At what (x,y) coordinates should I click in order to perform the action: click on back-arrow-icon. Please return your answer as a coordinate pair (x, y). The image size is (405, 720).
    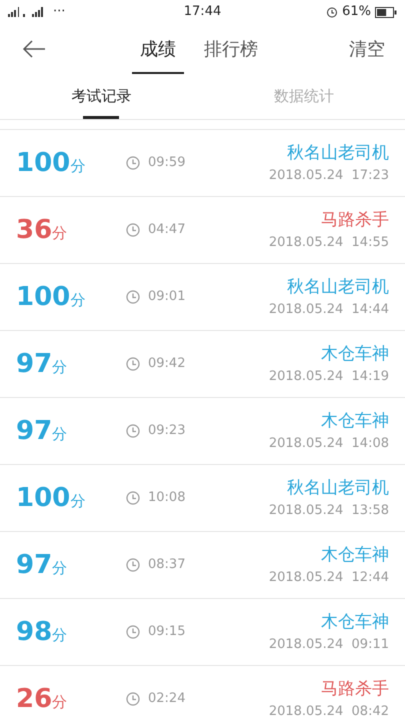
    Looking at the image, I should click on (34, 49).